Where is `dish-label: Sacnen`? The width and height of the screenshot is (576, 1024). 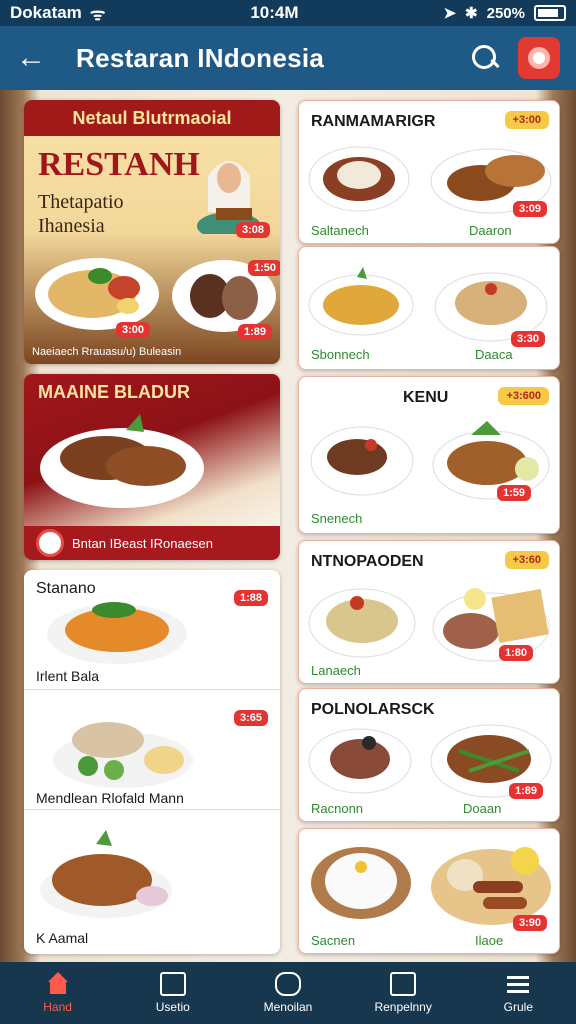
dish-label: Sacnen is located at coordinates (333, 940).